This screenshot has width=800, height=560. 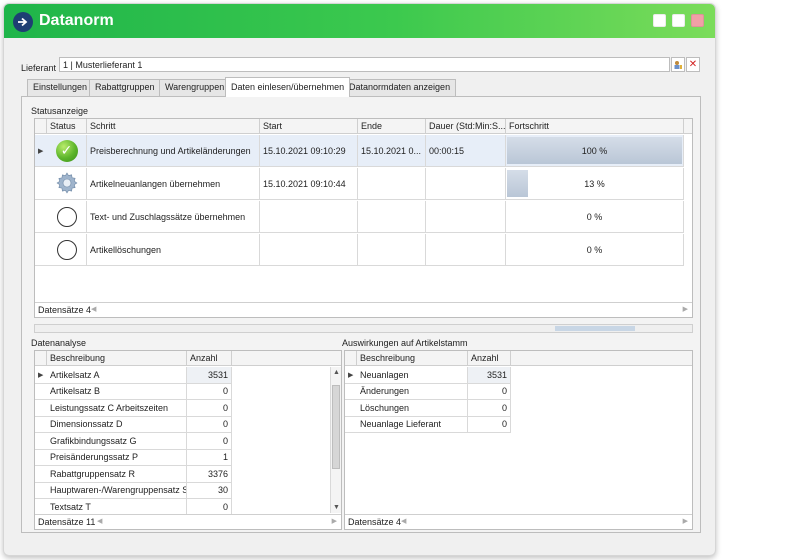 What do you see at coordinates (336, 507) in the screenshot?
I see `scroll-down-icon: ▼` at bounding box center [336, 507].